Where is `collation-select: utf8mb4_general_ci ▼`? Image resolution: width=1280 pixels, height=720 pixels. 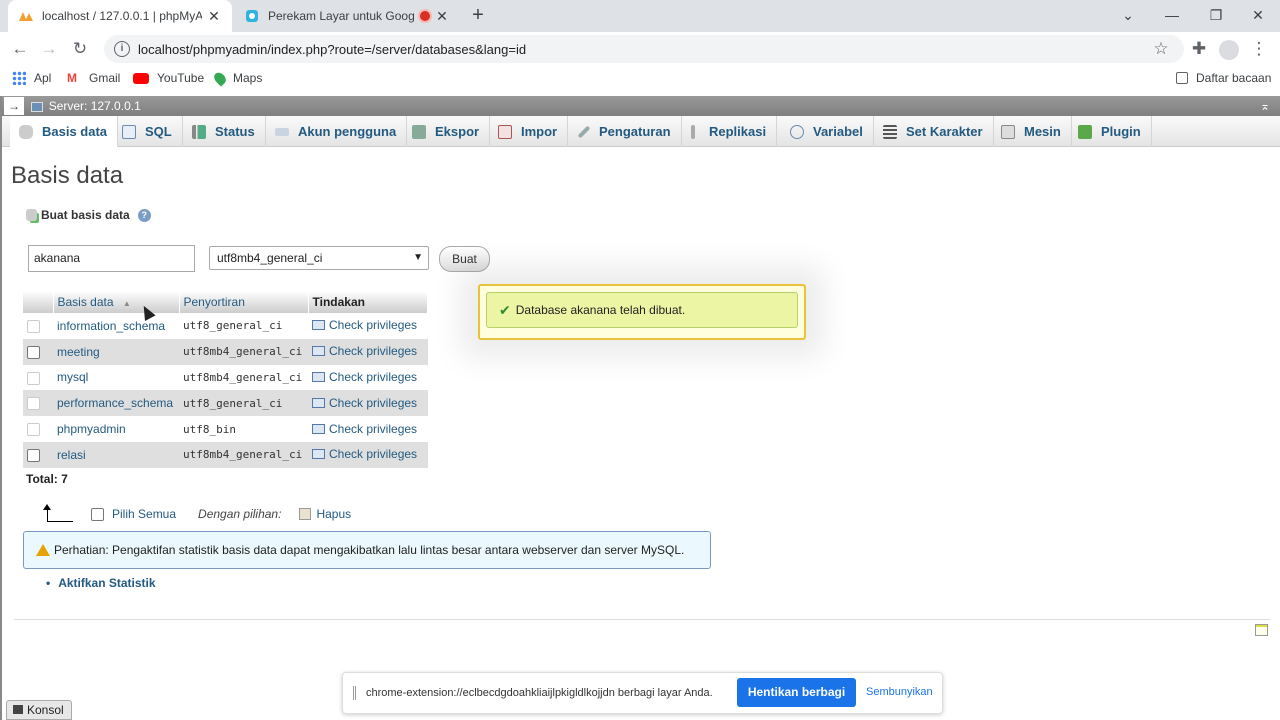 collation-select: utf8mb4_general_ci ▼ is located at coordinates (319, 258).